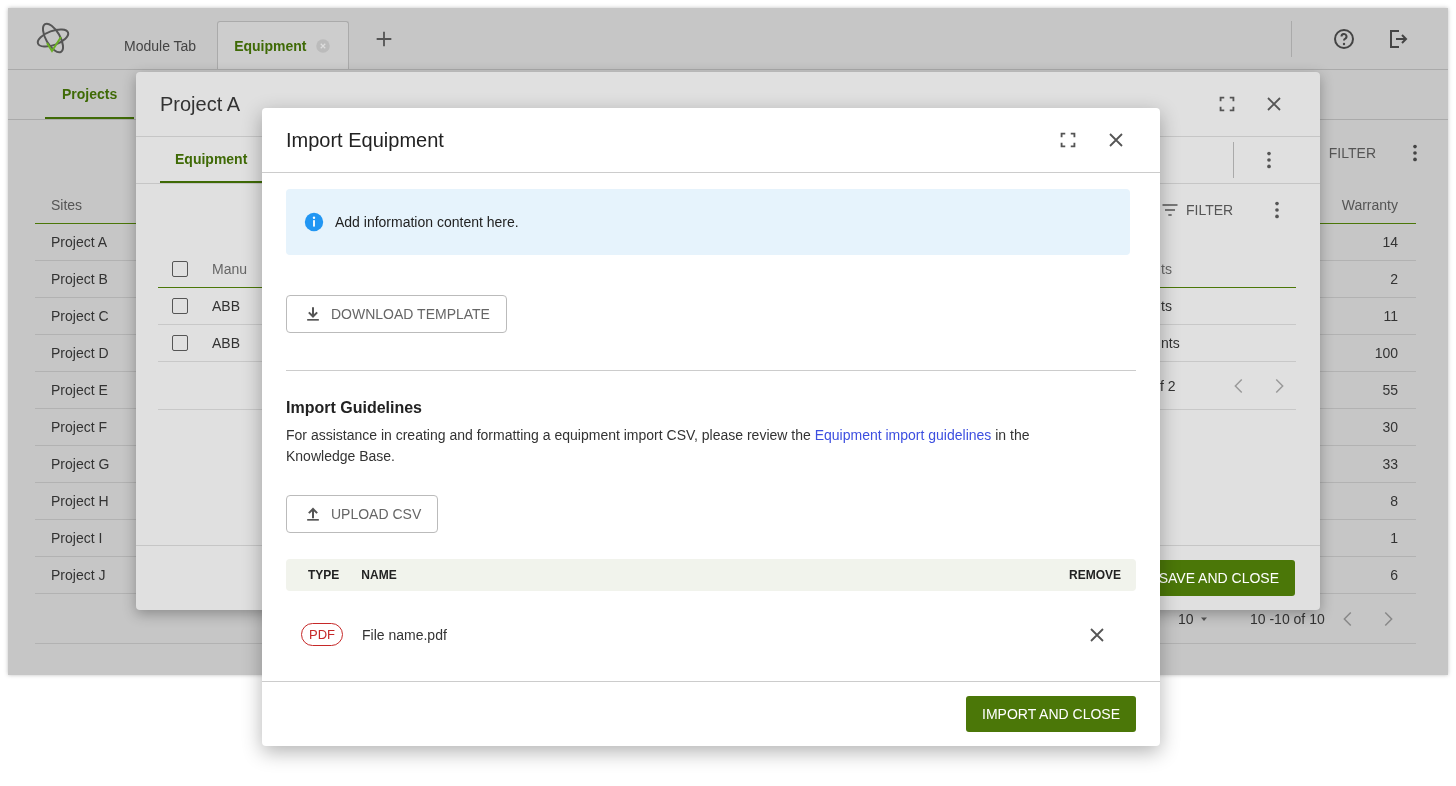  Describe the element at coordinates (903, 435) in the screenshot. I see `guidelines-link: Equipment import guidelines` at that location.